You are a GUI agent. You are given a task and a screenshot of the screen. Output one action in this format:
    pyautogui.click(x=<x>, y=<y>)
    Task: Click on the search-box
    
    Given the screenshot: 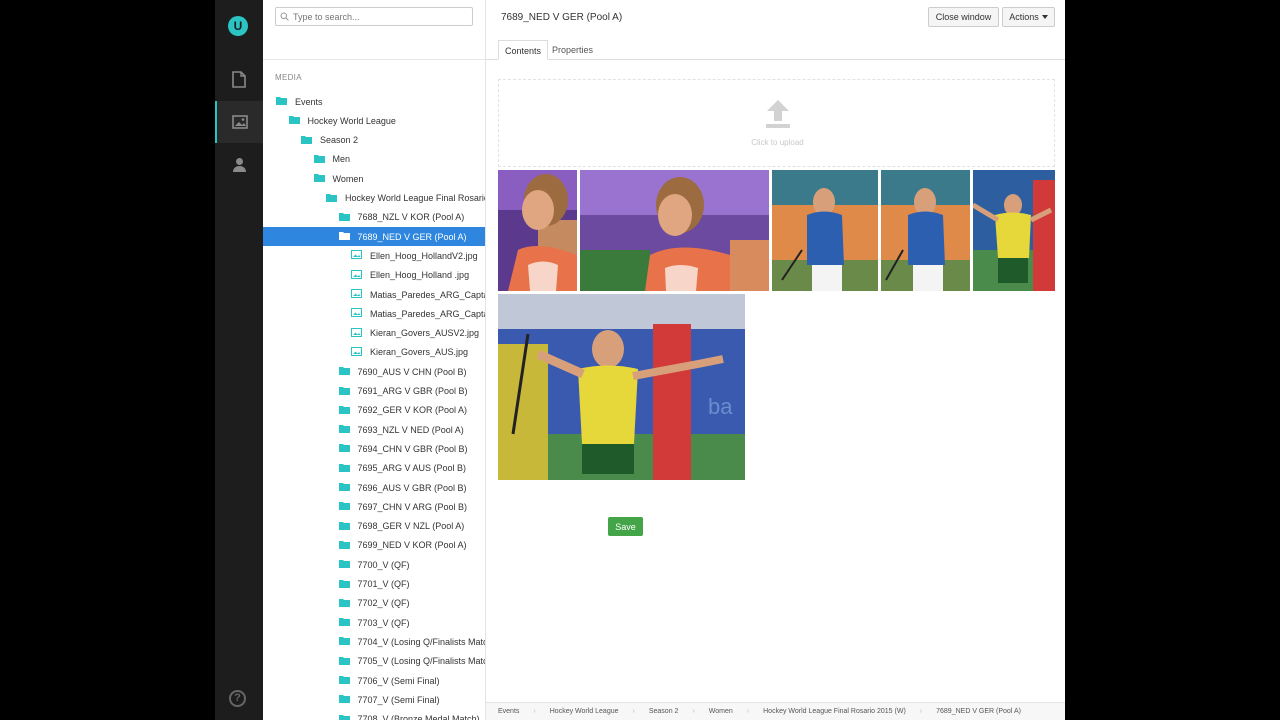 What is the action you would take?
    pyautogui.click(x=374, y=16)
    